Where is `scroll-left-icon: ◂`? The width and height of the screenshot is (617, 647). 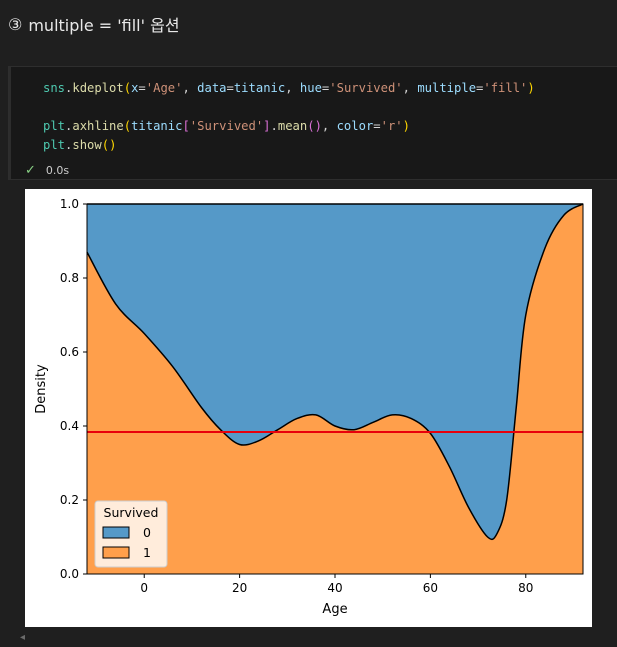
scroll-left-icon: ◂ is located at coordinates (22, 637).